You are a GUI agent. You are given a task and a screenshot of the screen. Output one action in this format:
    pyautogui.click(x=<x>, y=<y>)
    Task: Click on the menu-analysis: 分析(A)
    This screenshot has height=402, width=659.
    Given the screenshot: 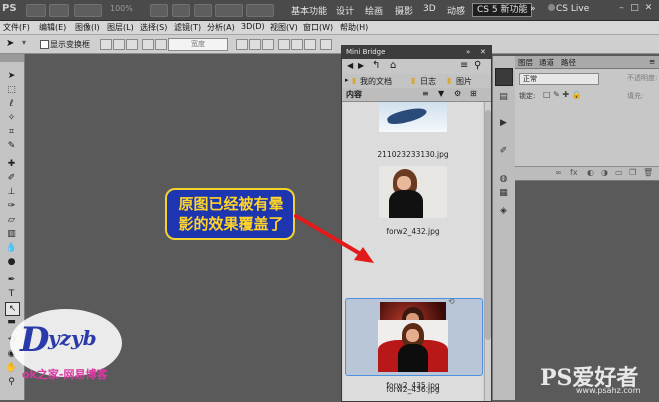 What is the action you would take?
    pyautogui.click(x=221, y=27)
    